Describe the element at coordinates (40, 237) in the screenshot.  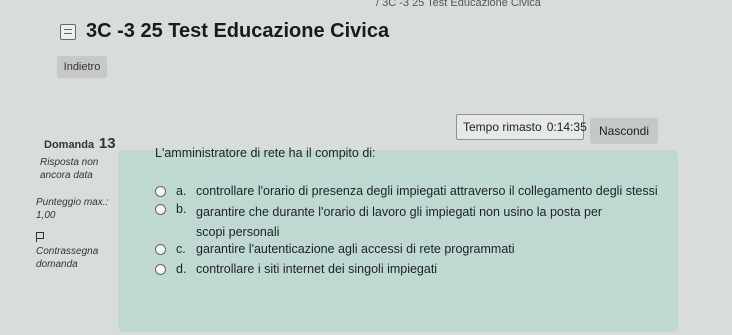
I see `flag-icon` at that location.